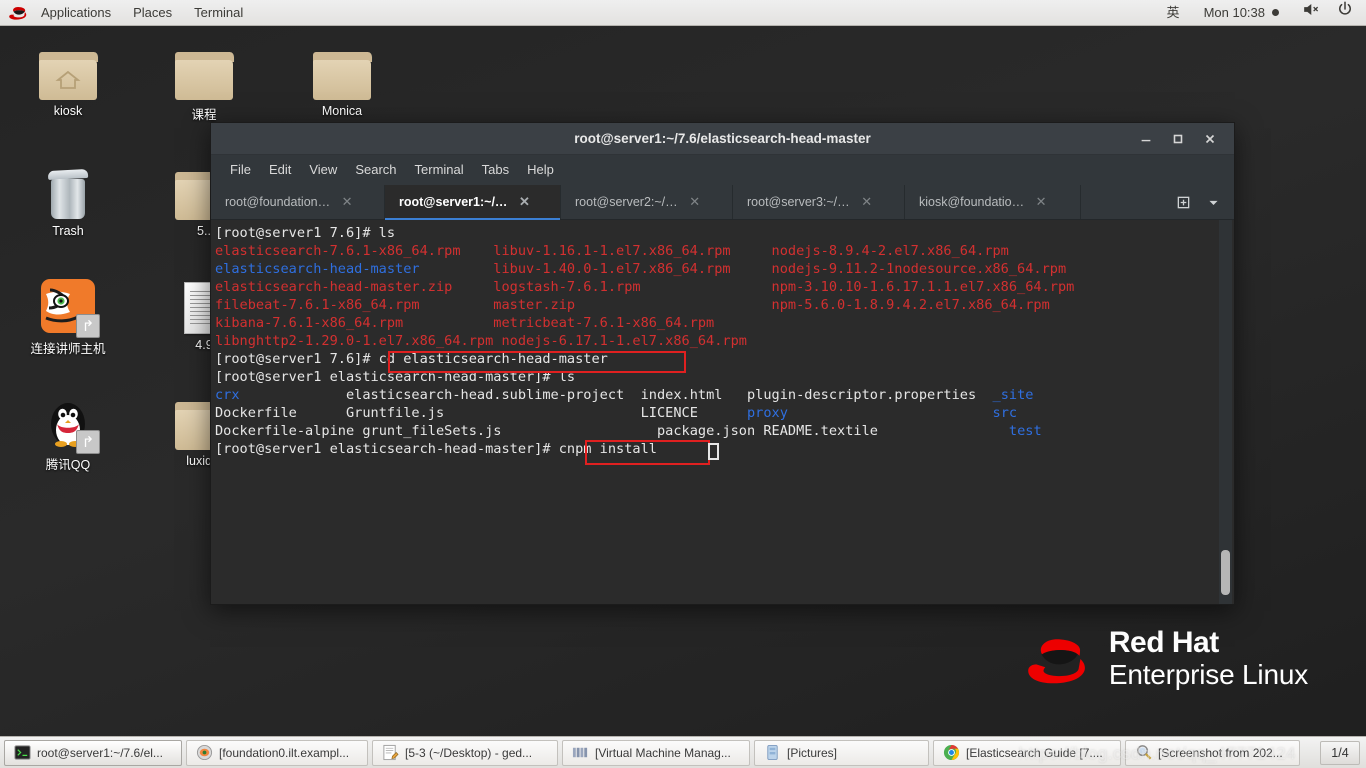  I want to click on terminal-token: nodejs-8.9.4-2.el7.x86_64.rpm, so click(890, 251).